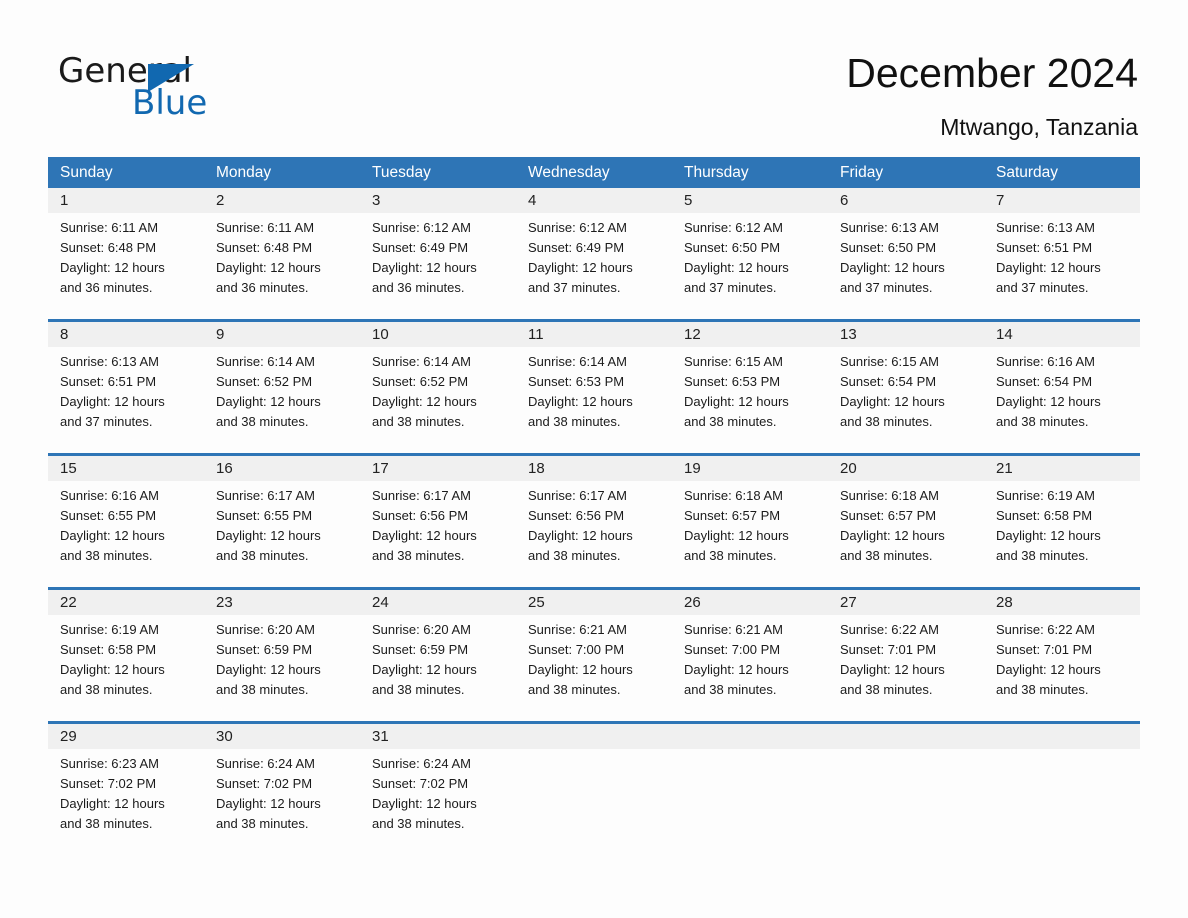 The height and width of the screenshot is (918, 1188). I want to click on daylight-text-line2: and 36 minutes., so click(262, 287).